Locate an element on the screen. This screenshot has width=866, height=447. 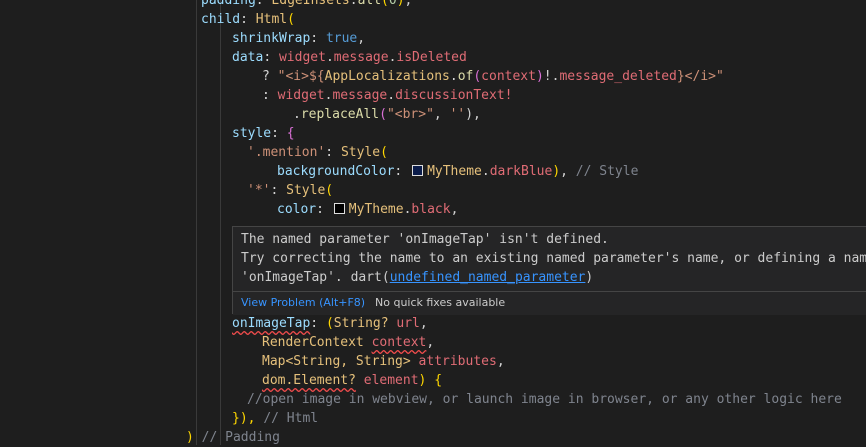
token: padding is located at coordinates (228, 4).